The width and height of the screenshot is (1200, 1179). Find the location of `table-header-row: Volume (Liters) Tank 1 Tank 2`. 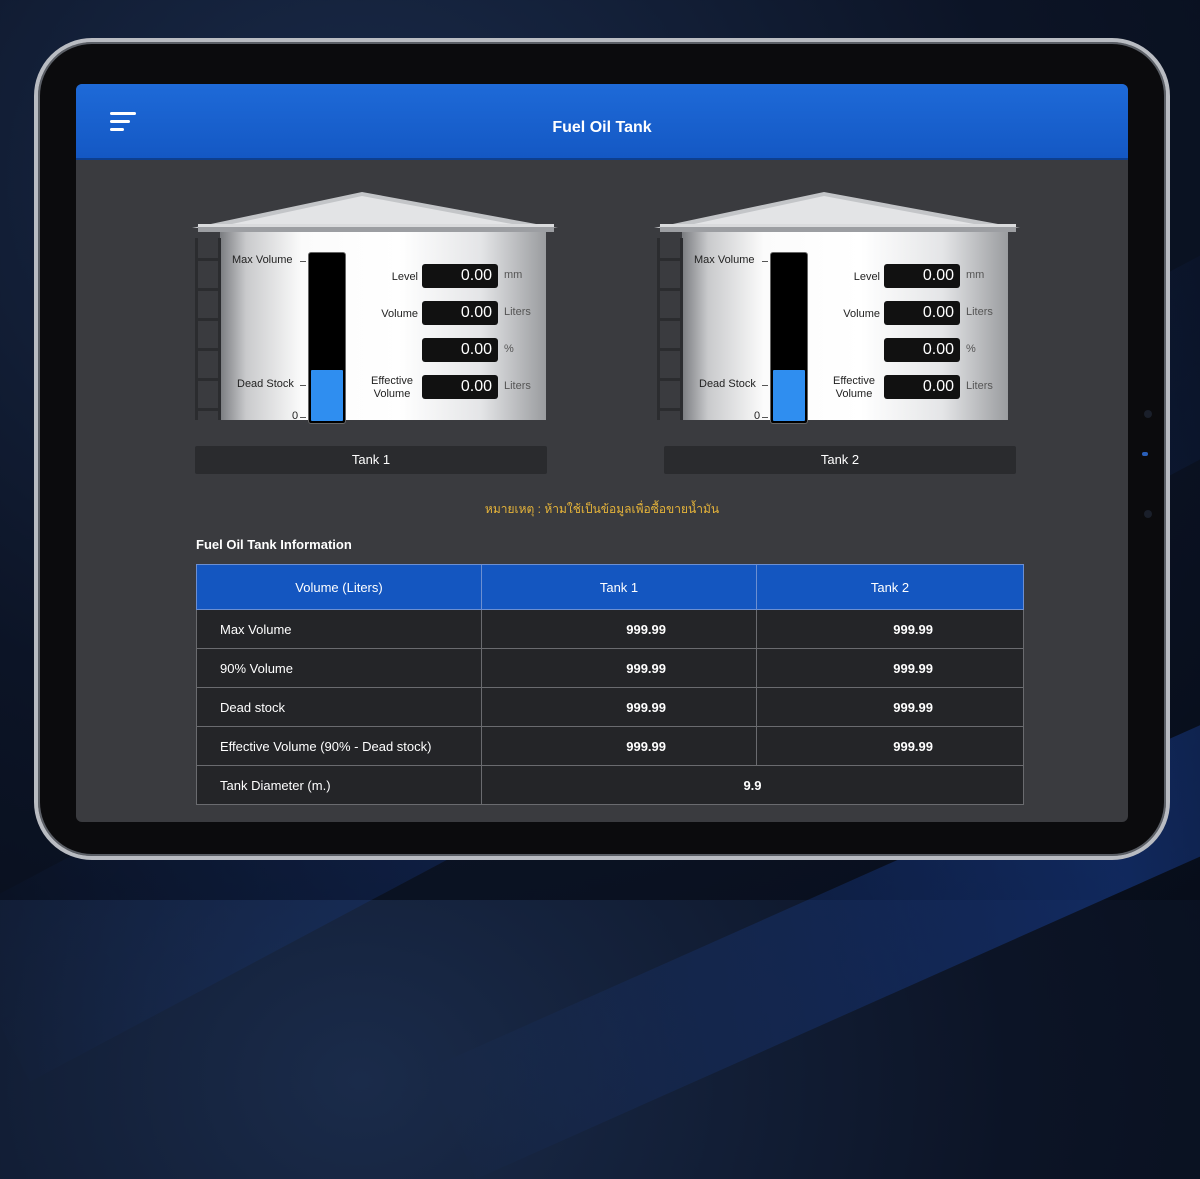

table-header-row: Volume (Liters) Tank 1 Tank 2 is located at coordinates (610, 587).